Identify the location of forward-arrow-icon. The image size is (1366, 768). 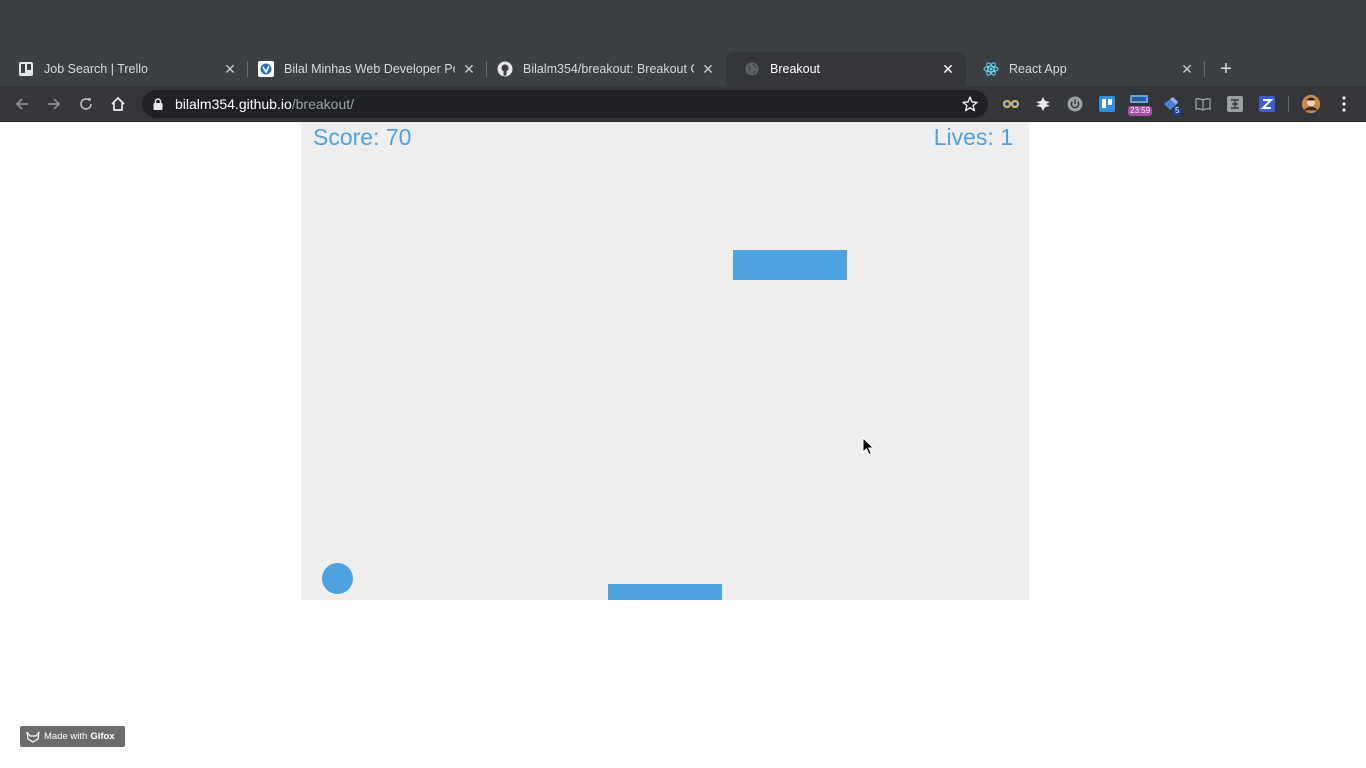
(54, 104).